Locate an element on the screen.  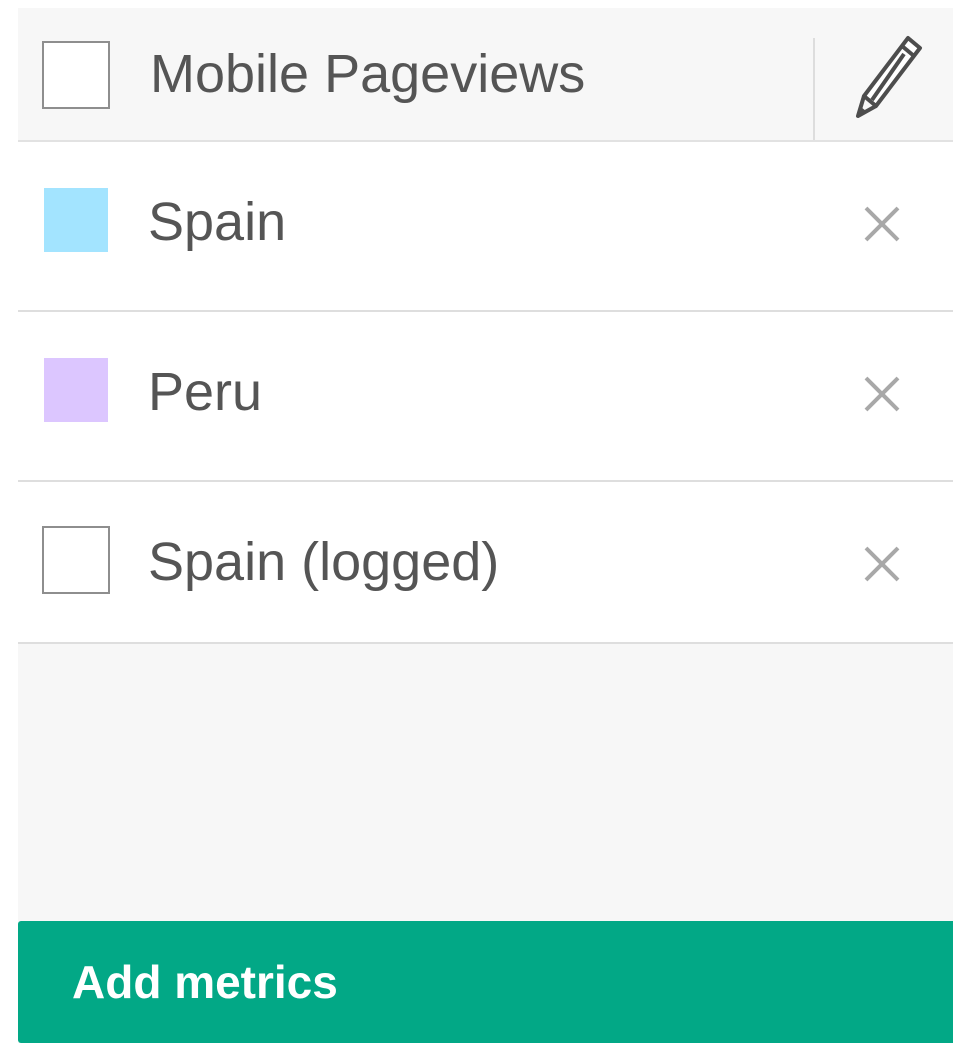
header-divider is located at coordinates (814, 89).